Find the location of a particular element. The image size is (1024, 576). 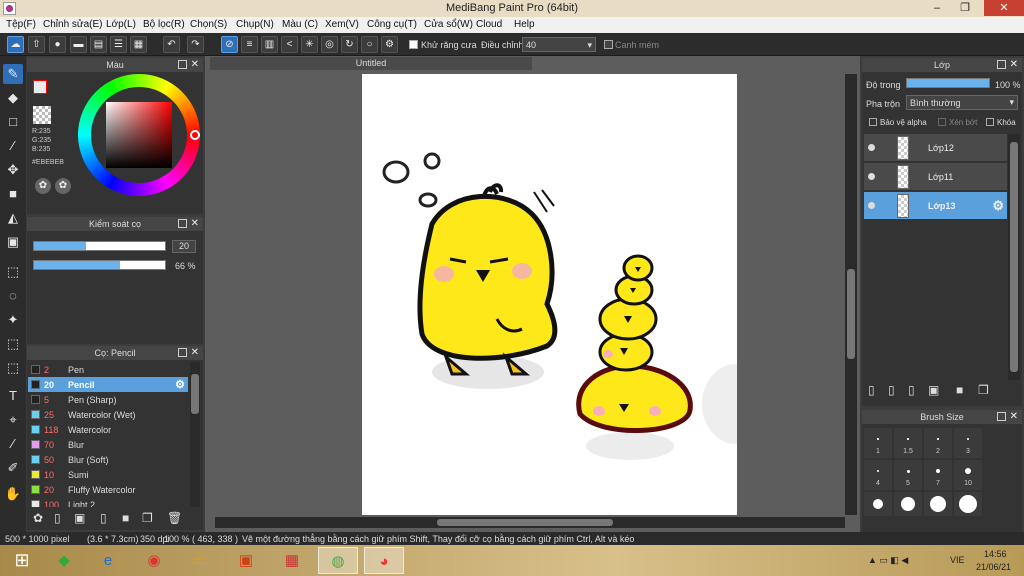

brush-list-item: 118 Watercolor is located at coordinates (108, 429).